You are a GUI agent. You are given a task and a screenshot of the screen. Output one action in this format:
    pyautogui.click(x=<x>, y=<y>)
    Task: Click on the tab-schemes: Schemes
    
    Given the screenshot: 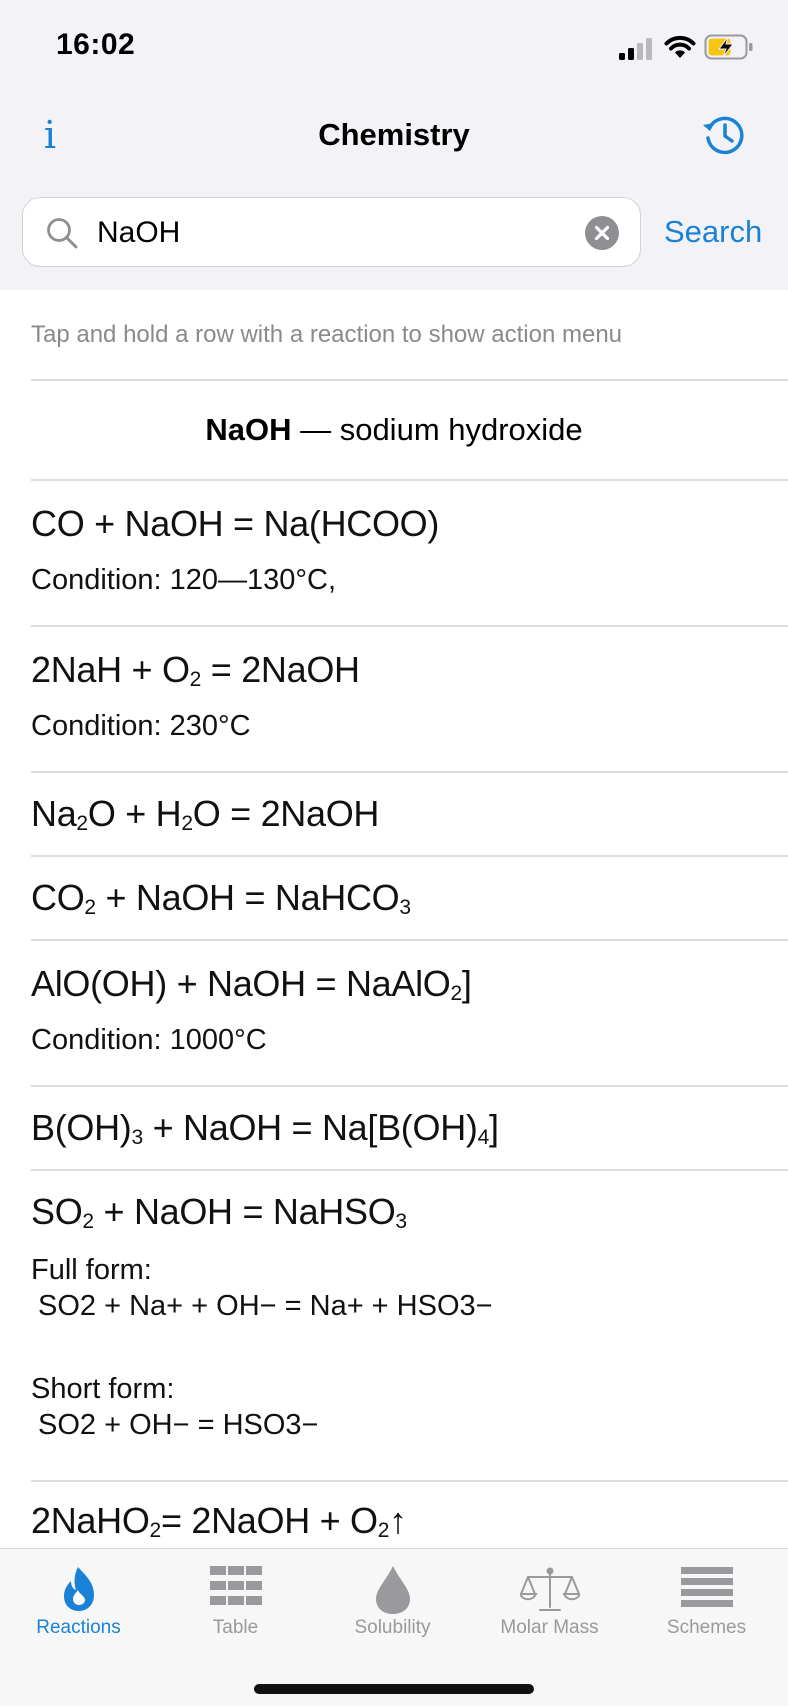 What is the action you would take?
    pyautogui.click(x=706, y=1604)
    